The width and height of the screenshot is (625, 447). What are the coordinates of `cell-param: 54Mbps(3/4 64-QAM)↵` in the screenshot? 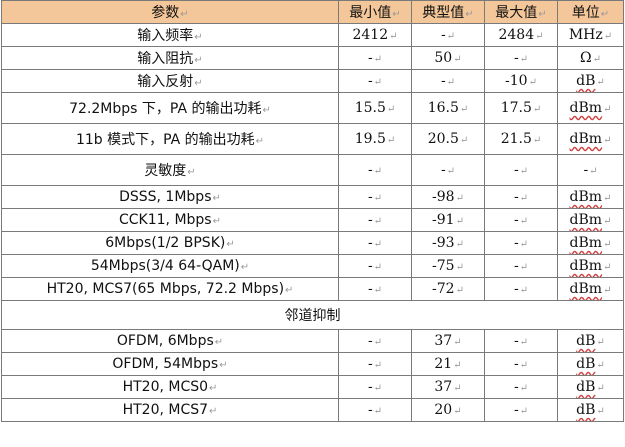 It's located at (170, 266).